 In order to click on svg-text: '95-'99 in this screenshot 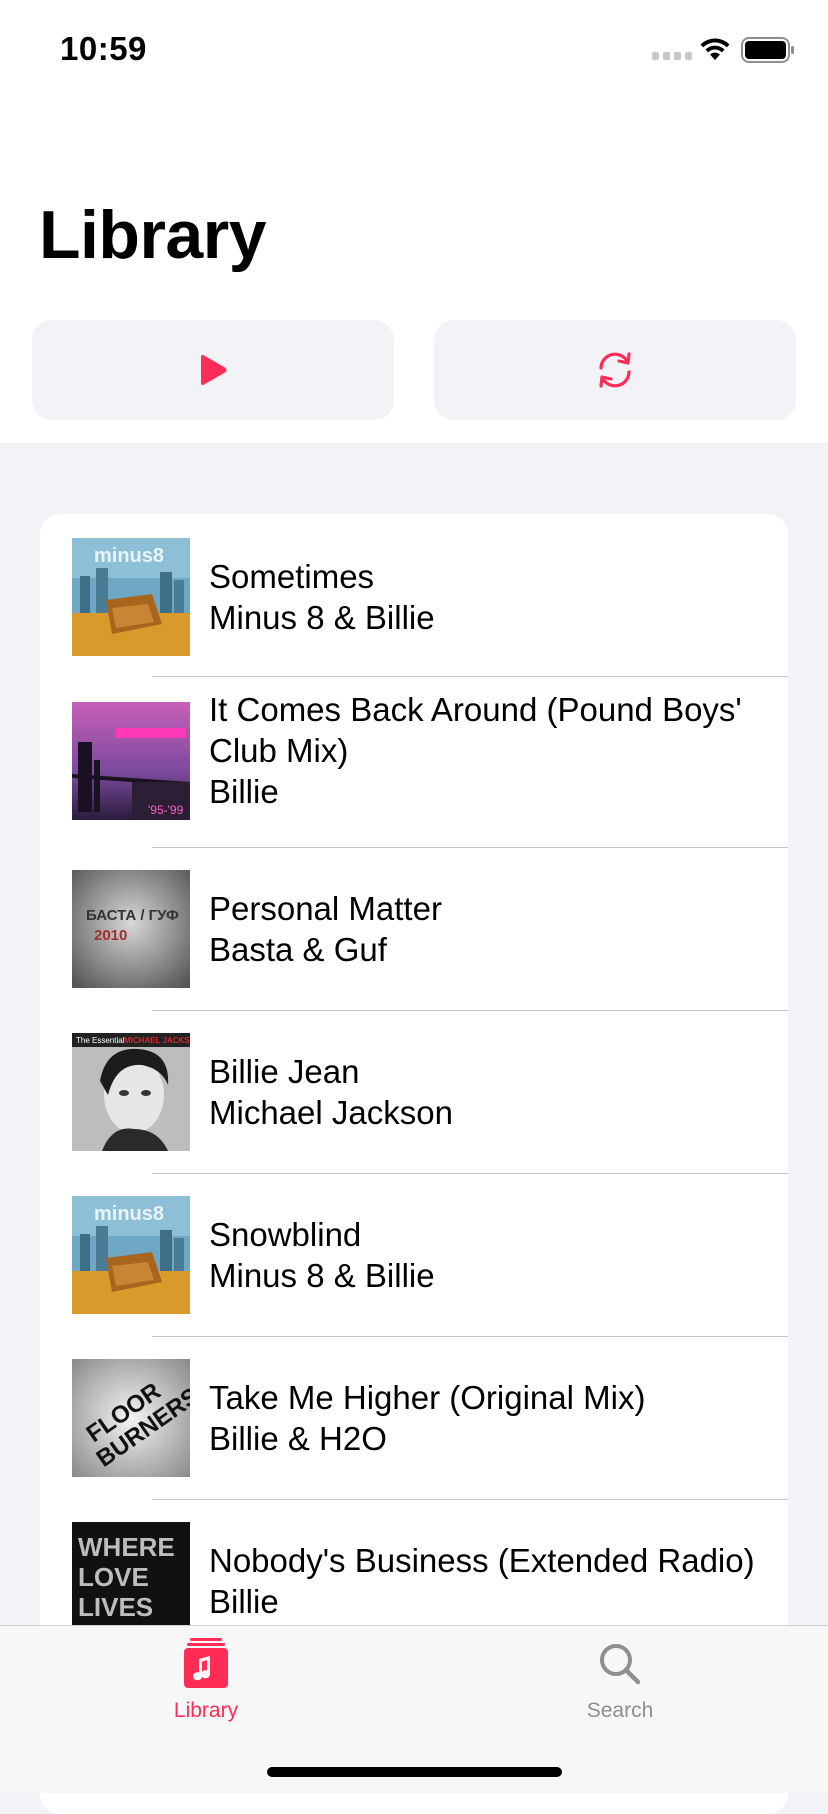, I will do `click(166, 810)`.